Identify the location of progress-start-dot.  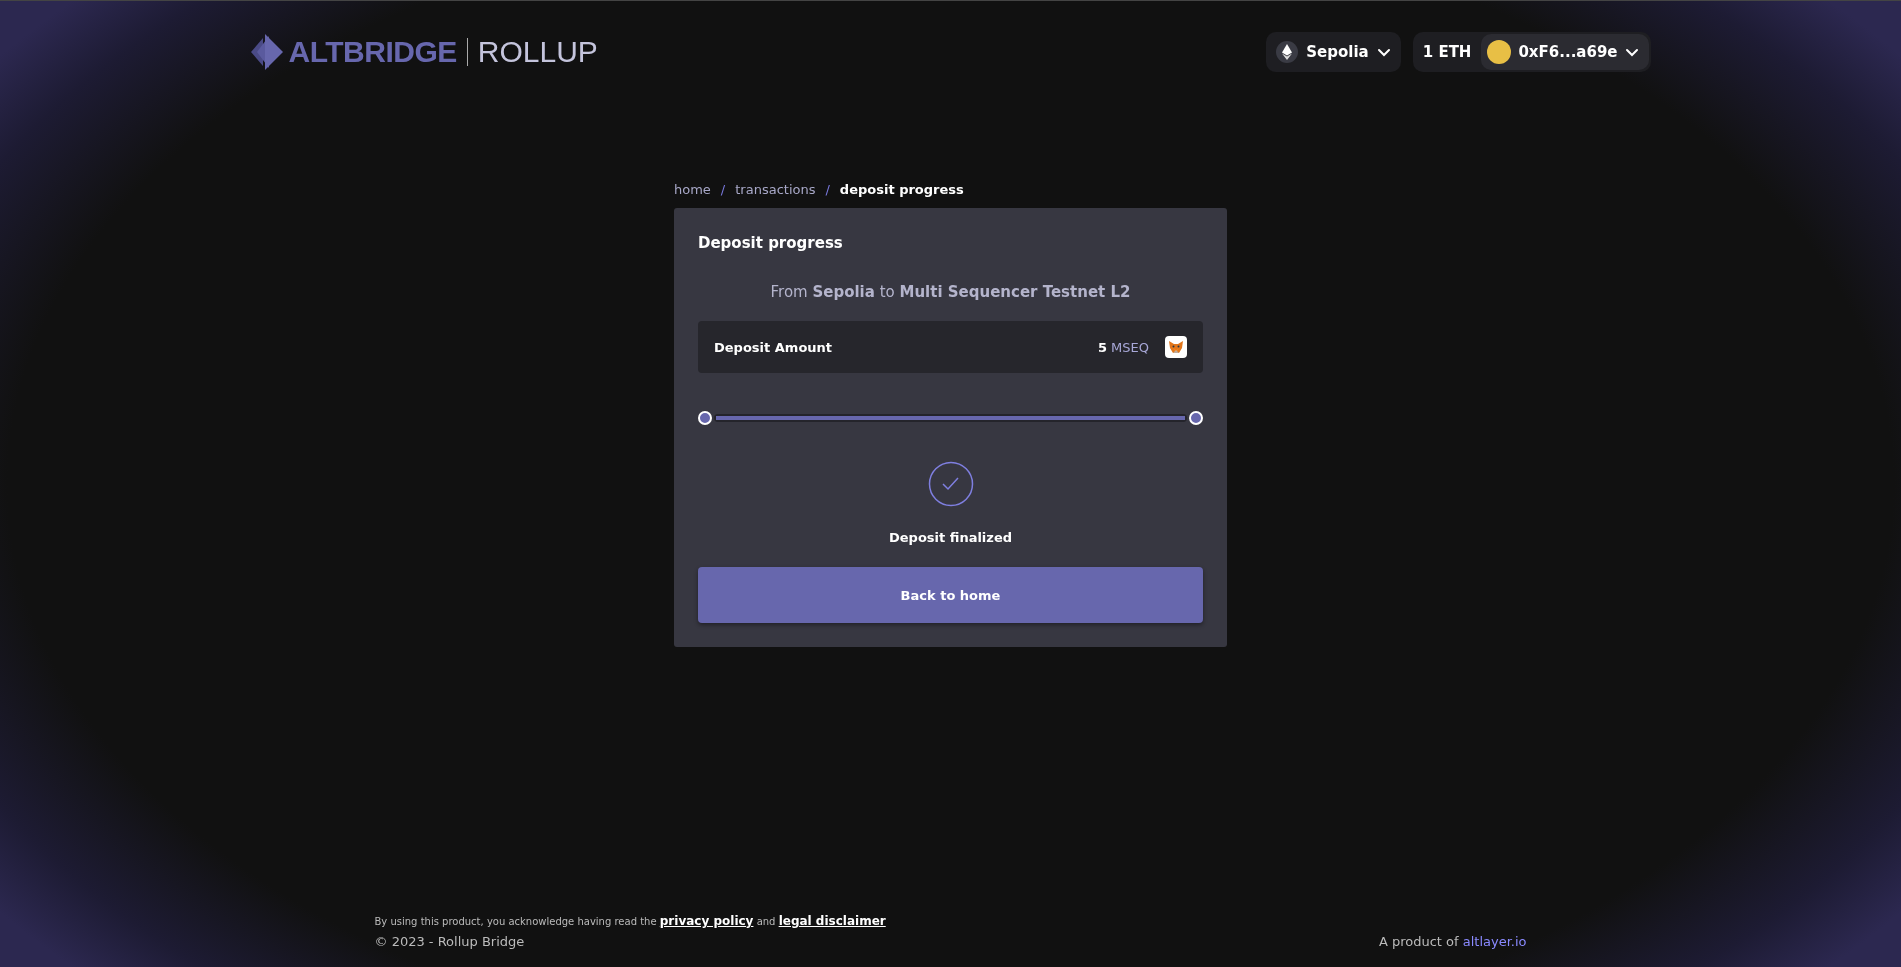
(705, 418).